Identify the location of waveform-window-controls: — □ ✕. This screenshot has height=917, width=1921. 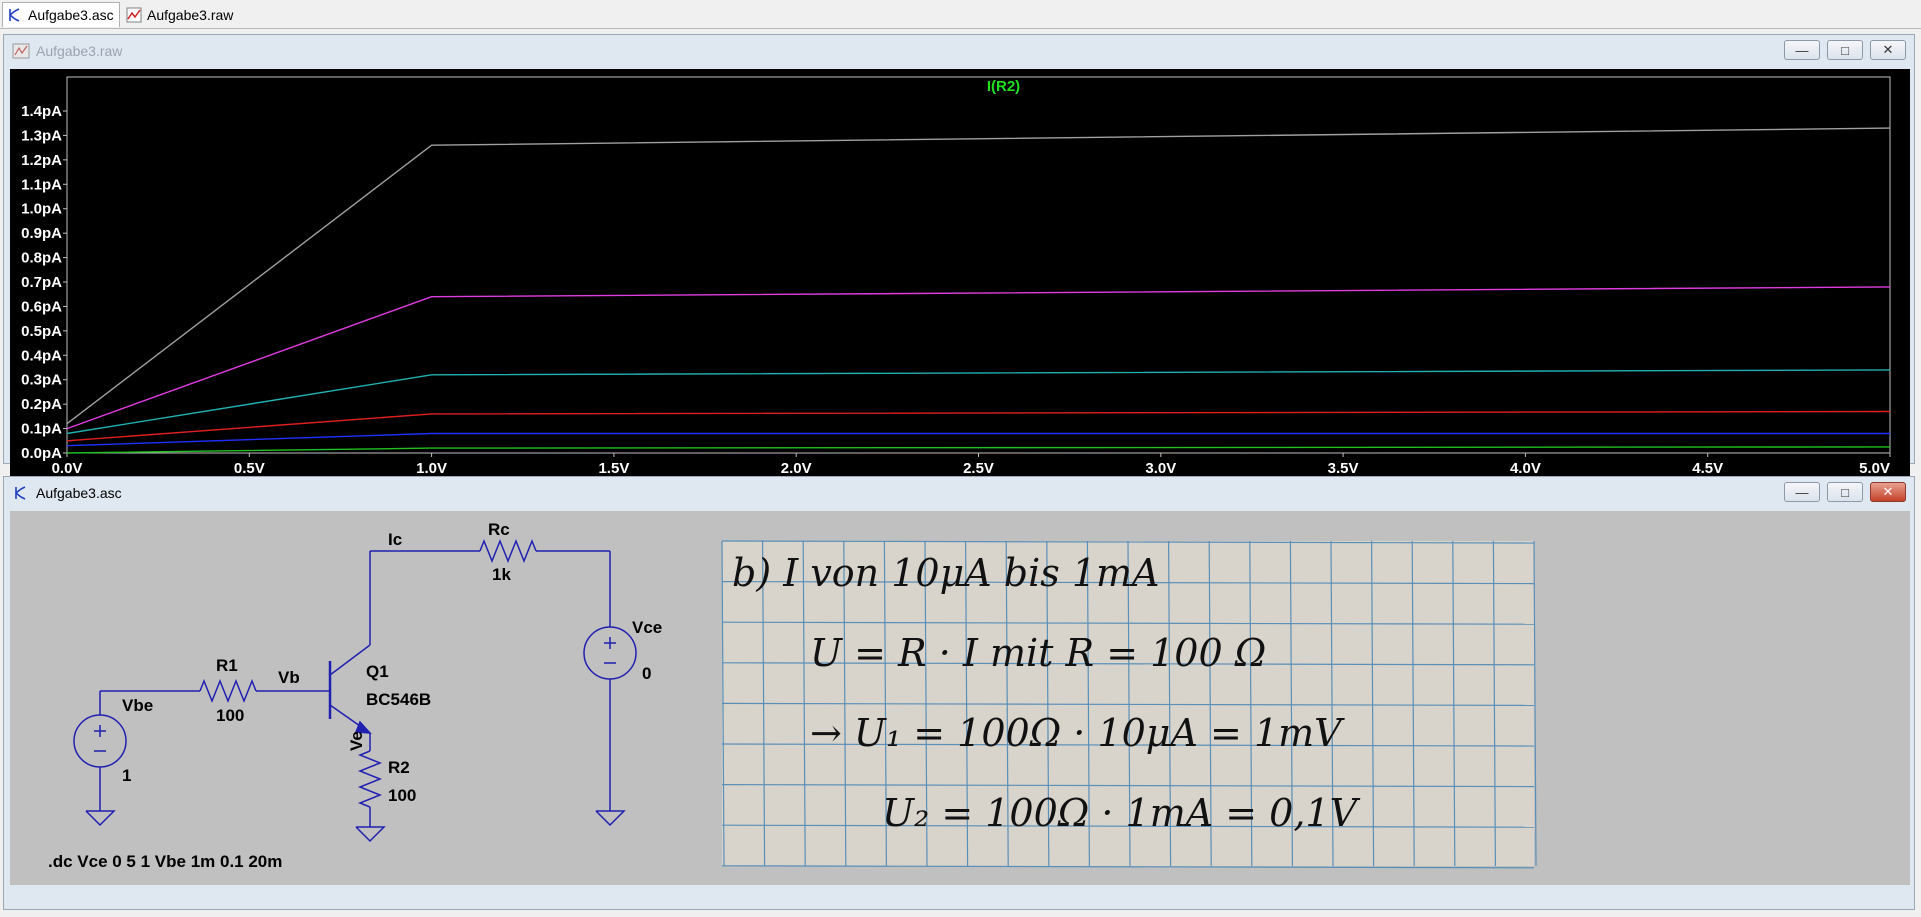
(1841, 50).